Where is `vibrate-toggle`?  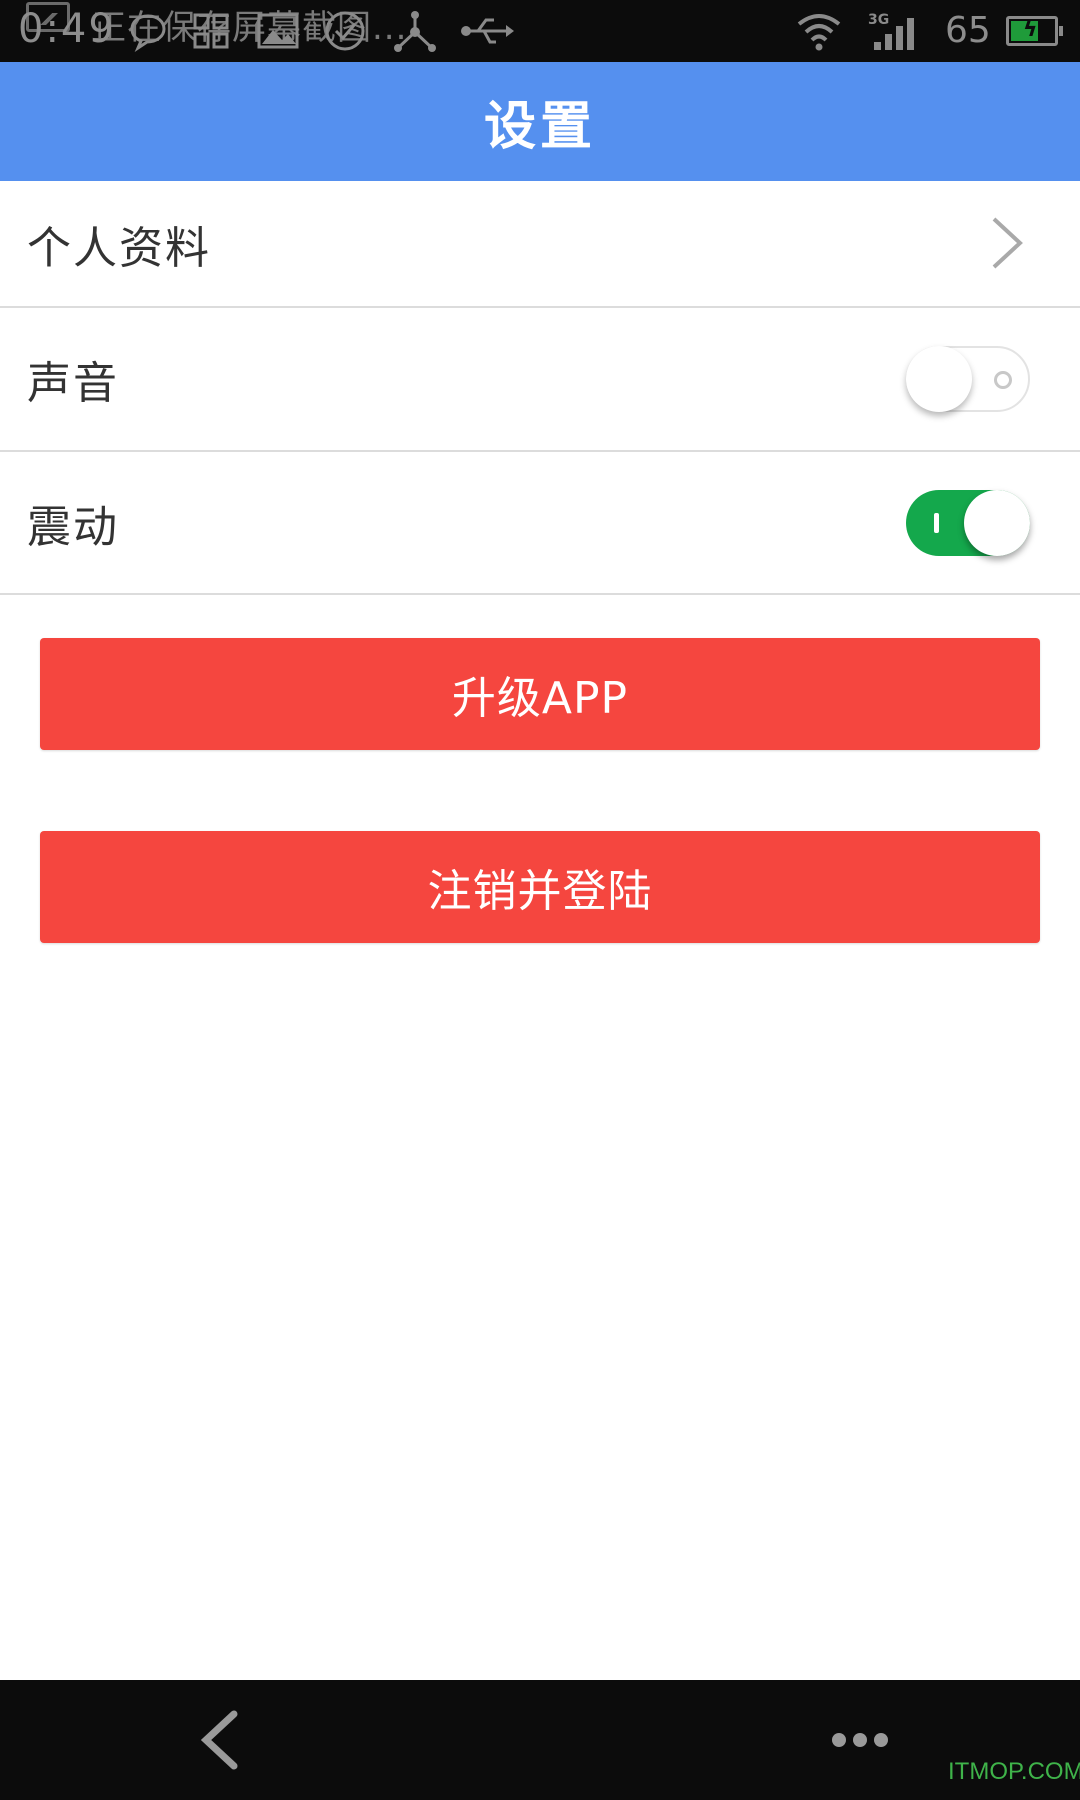 vibrate-toggle is located at coordinates (968, 522).